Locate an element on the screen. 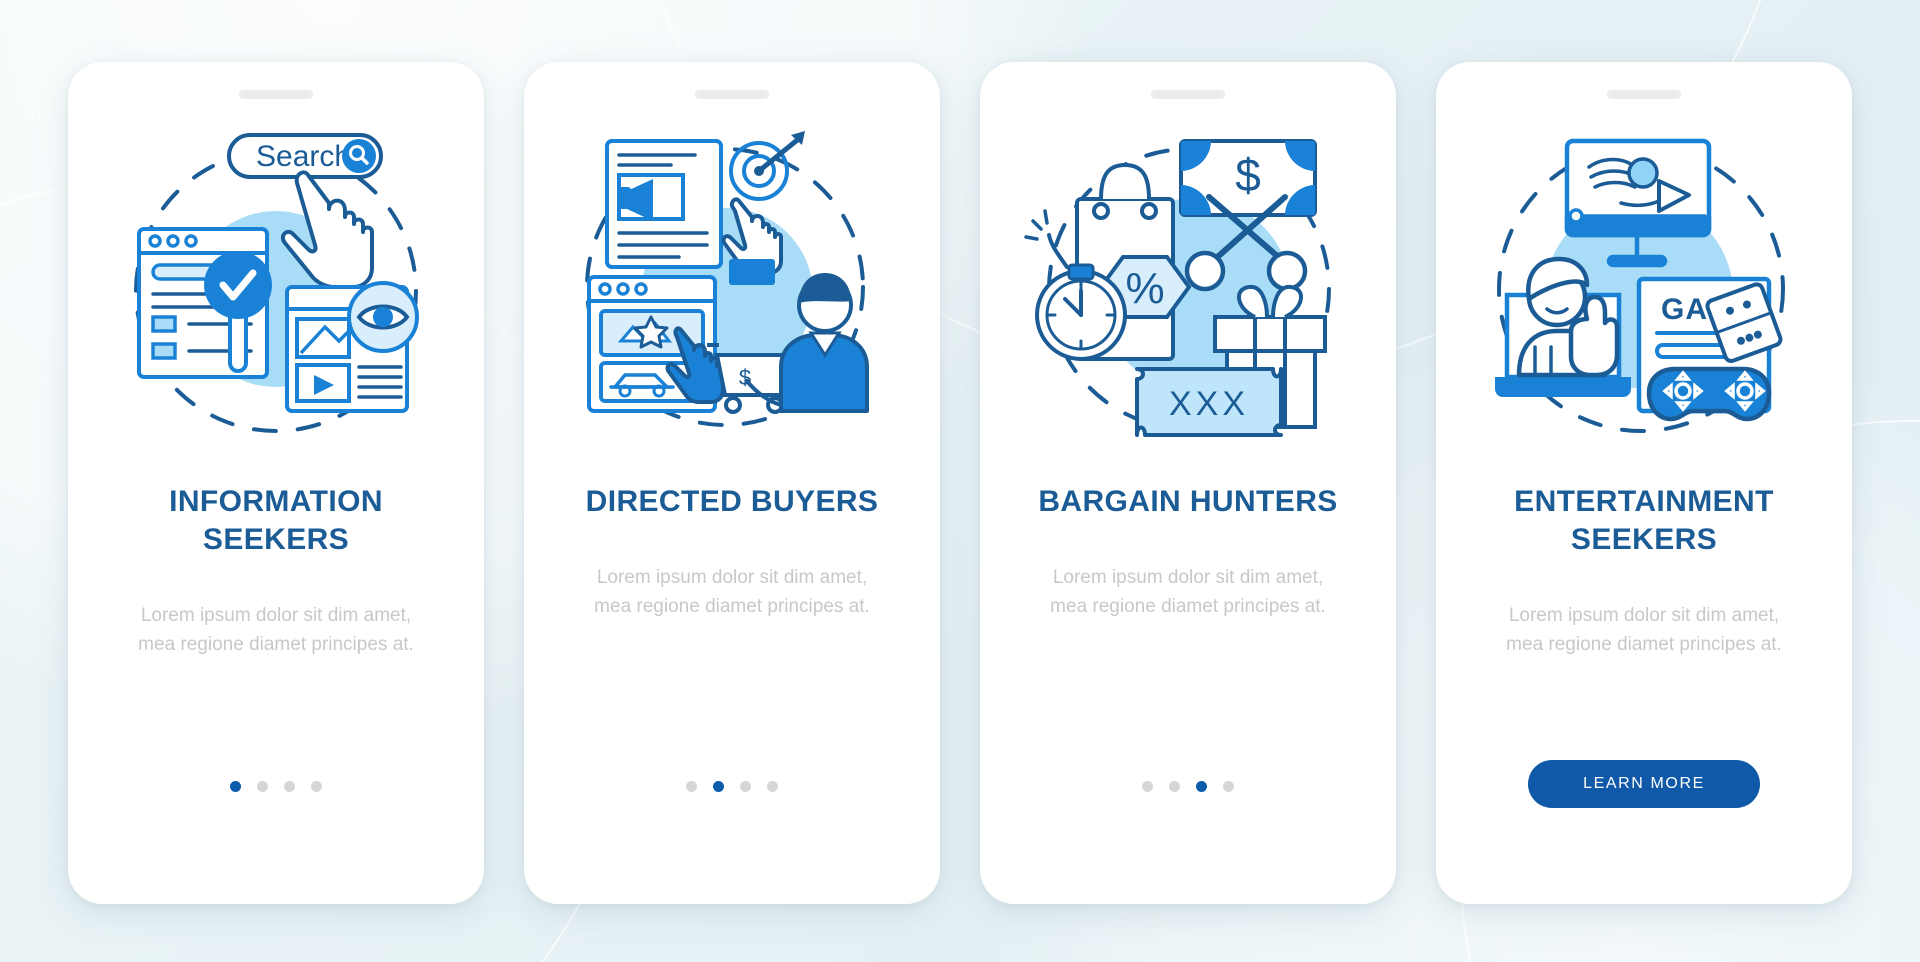 This screenshot has height=962, width=1920. money-dollar-glyph: $ is located at coordinates (1248, 175).